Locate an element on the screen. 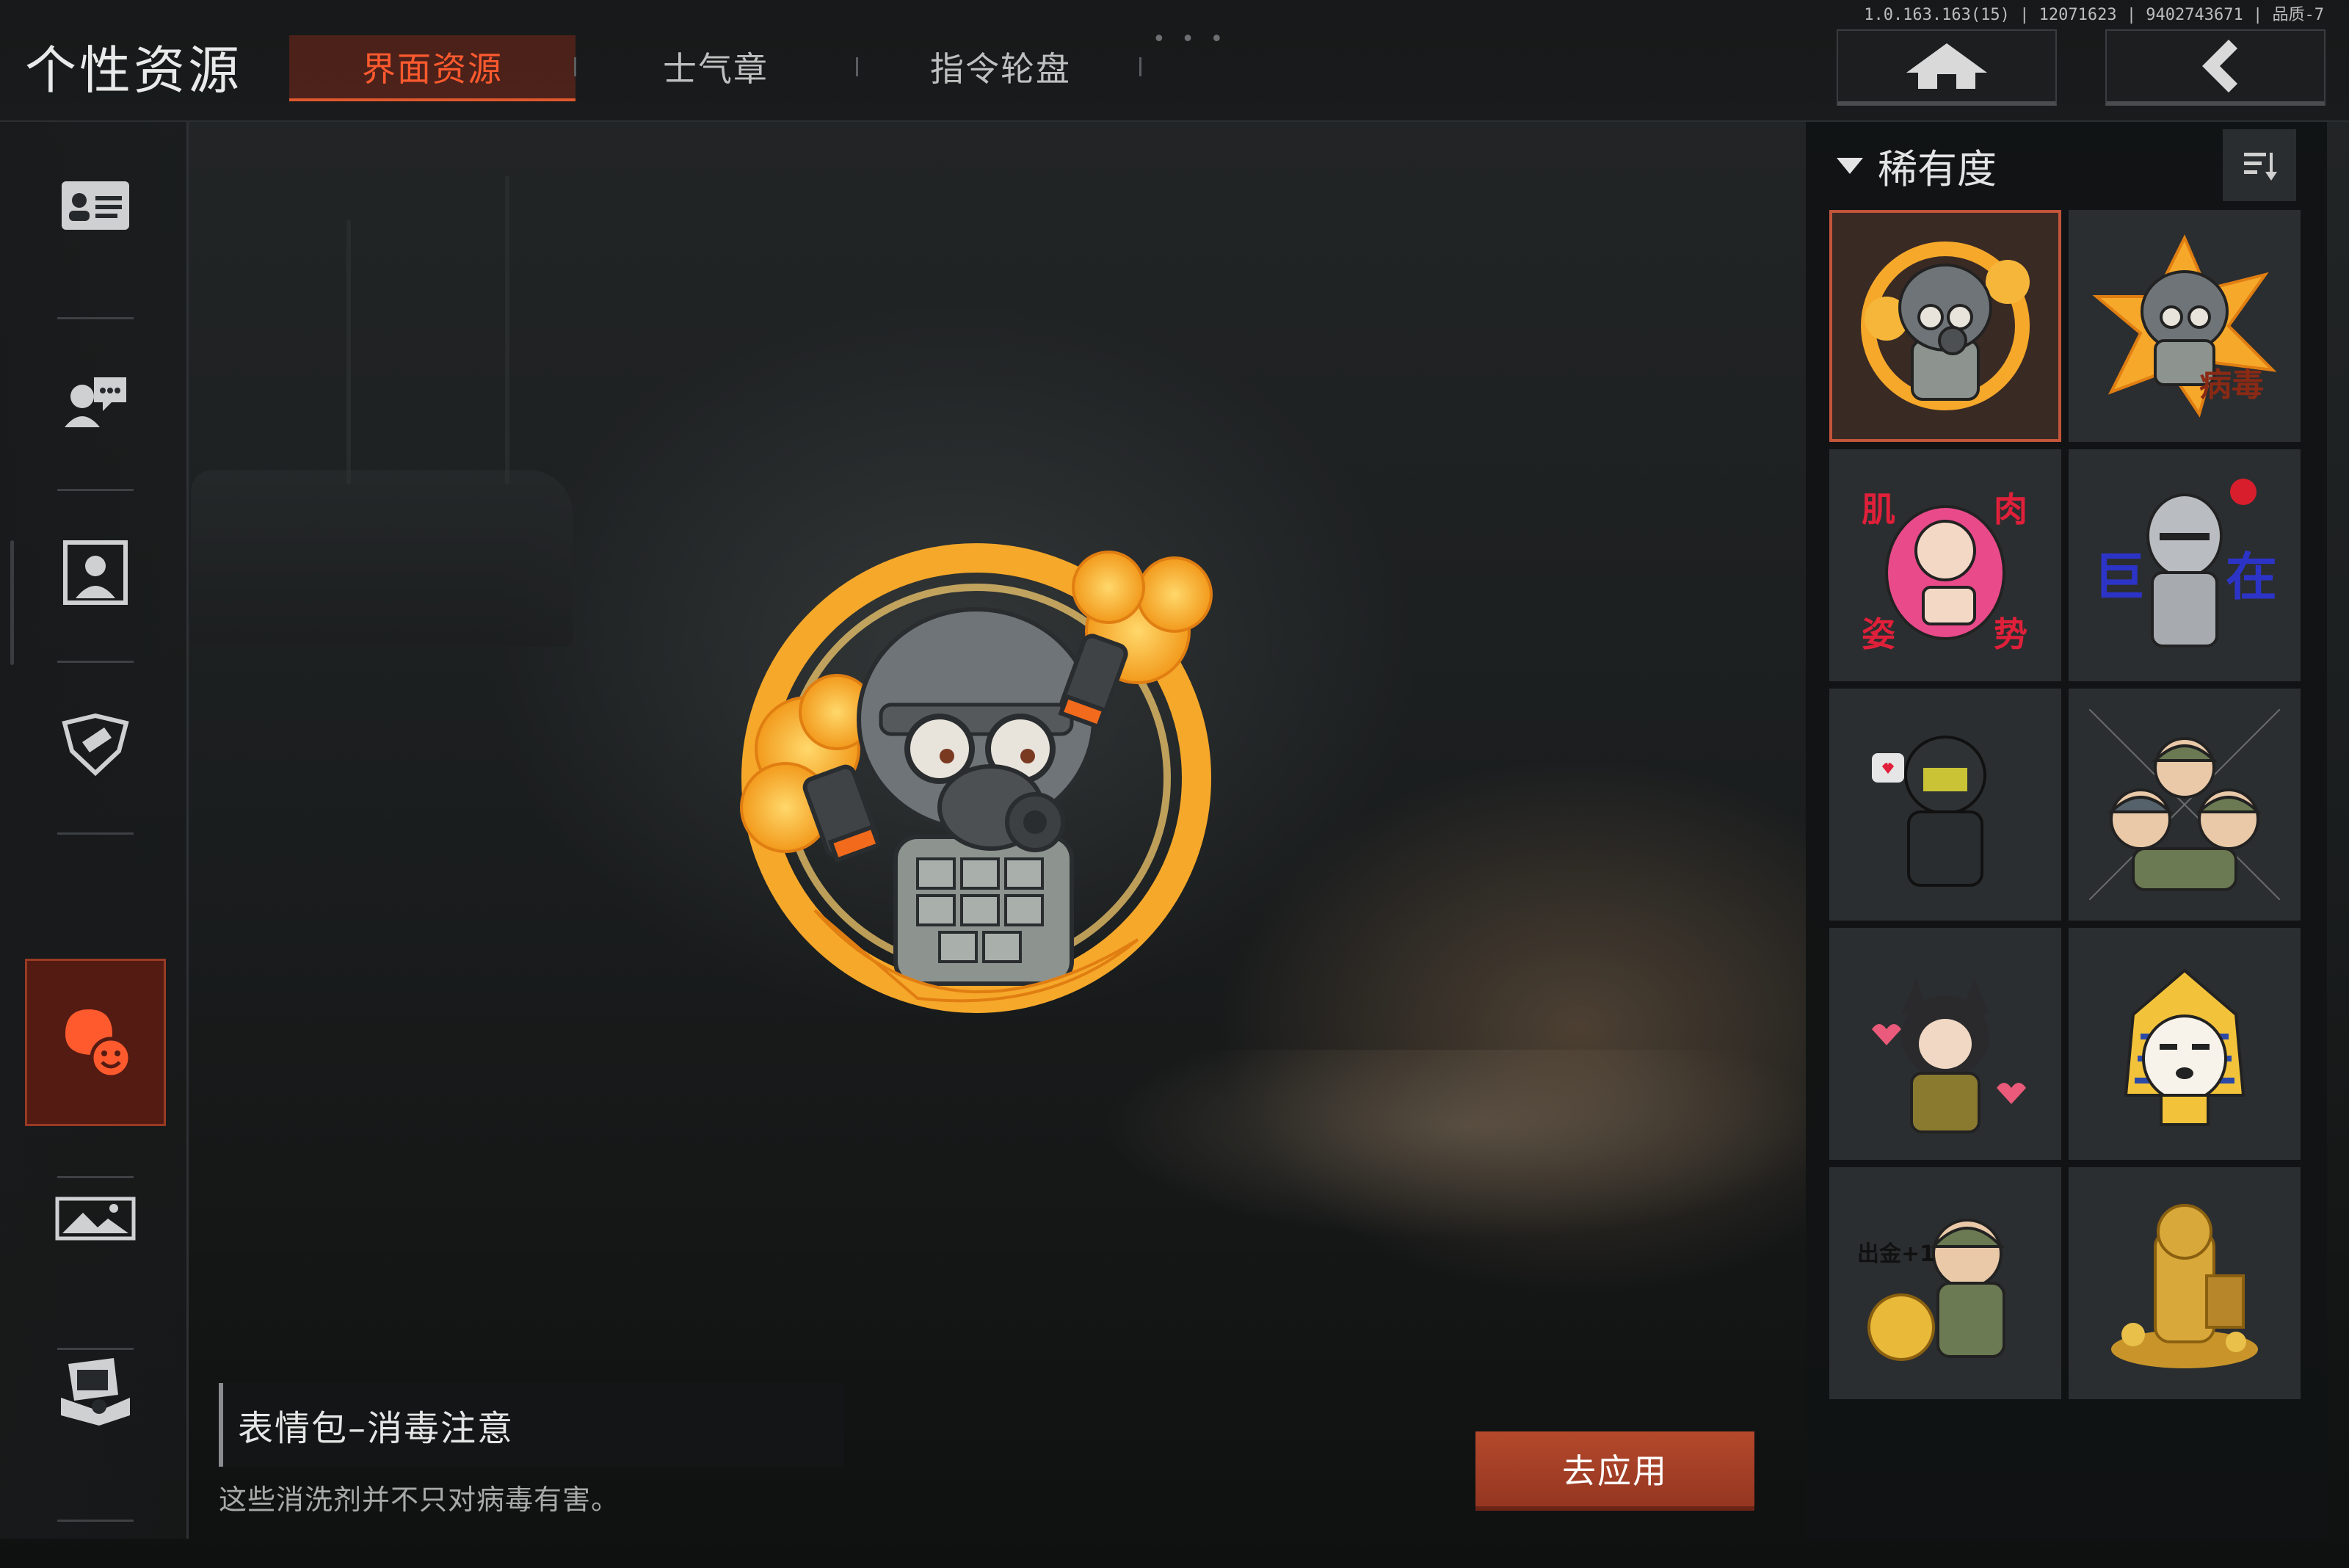  back-button is located at coordinates (2215, 67).